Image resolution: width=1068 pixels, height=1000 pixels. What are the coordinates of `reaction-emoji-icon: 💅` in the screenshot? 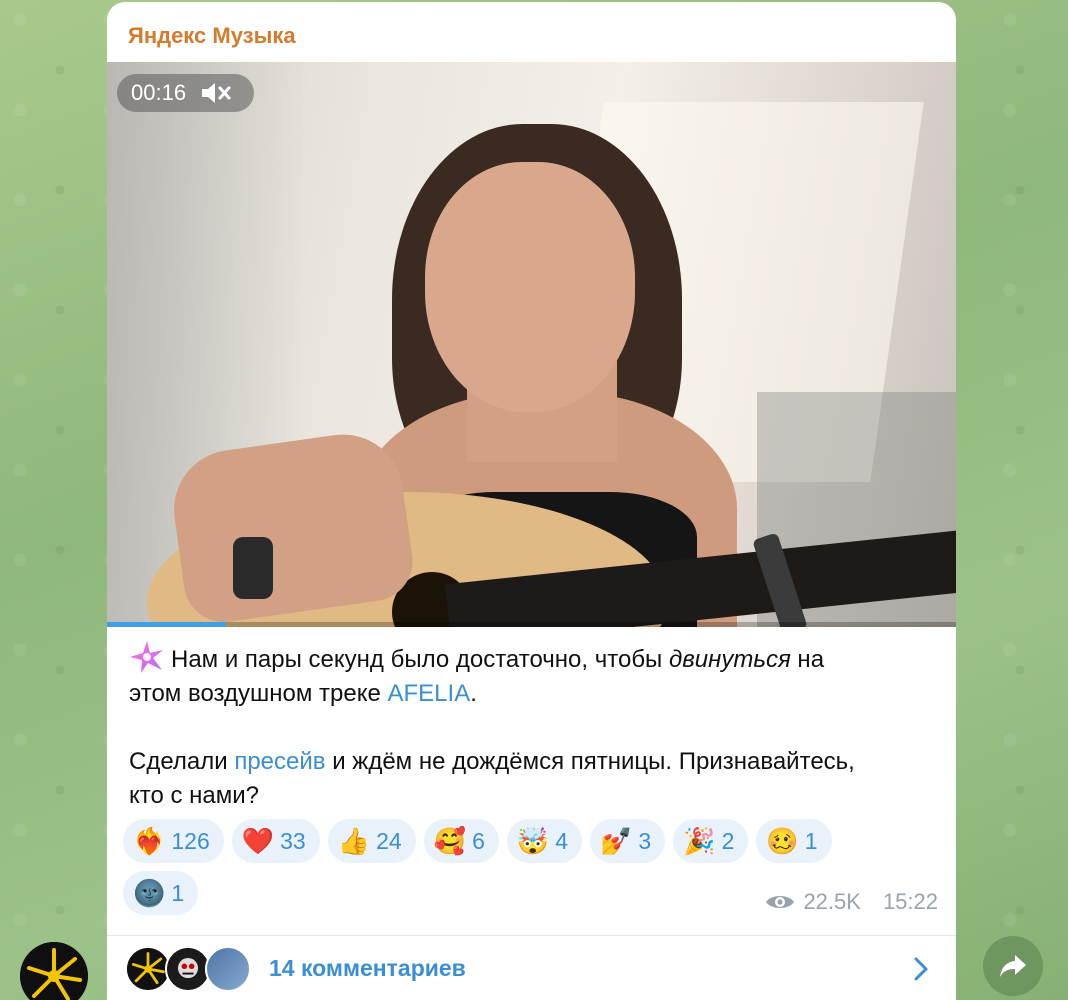 It's located at (616, 841).